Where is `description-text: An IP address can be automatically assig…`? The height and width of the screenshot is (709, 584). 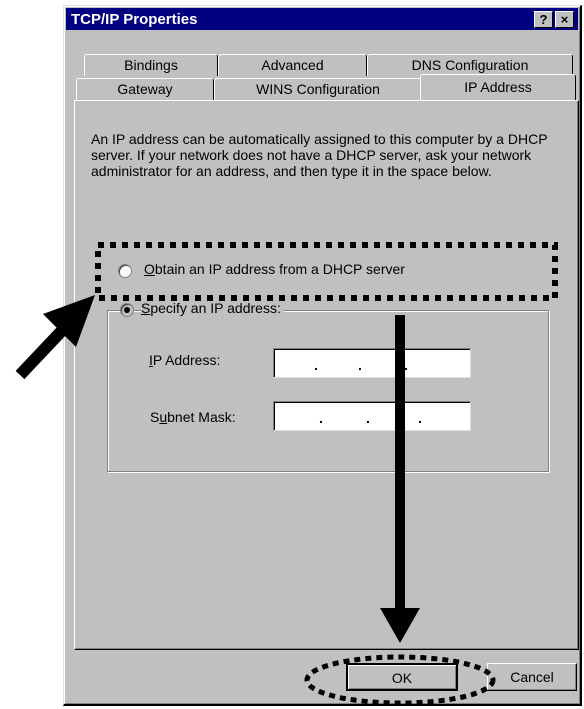 description-text: An IP address can be automatically assig… is located at coordinates (319, 155).